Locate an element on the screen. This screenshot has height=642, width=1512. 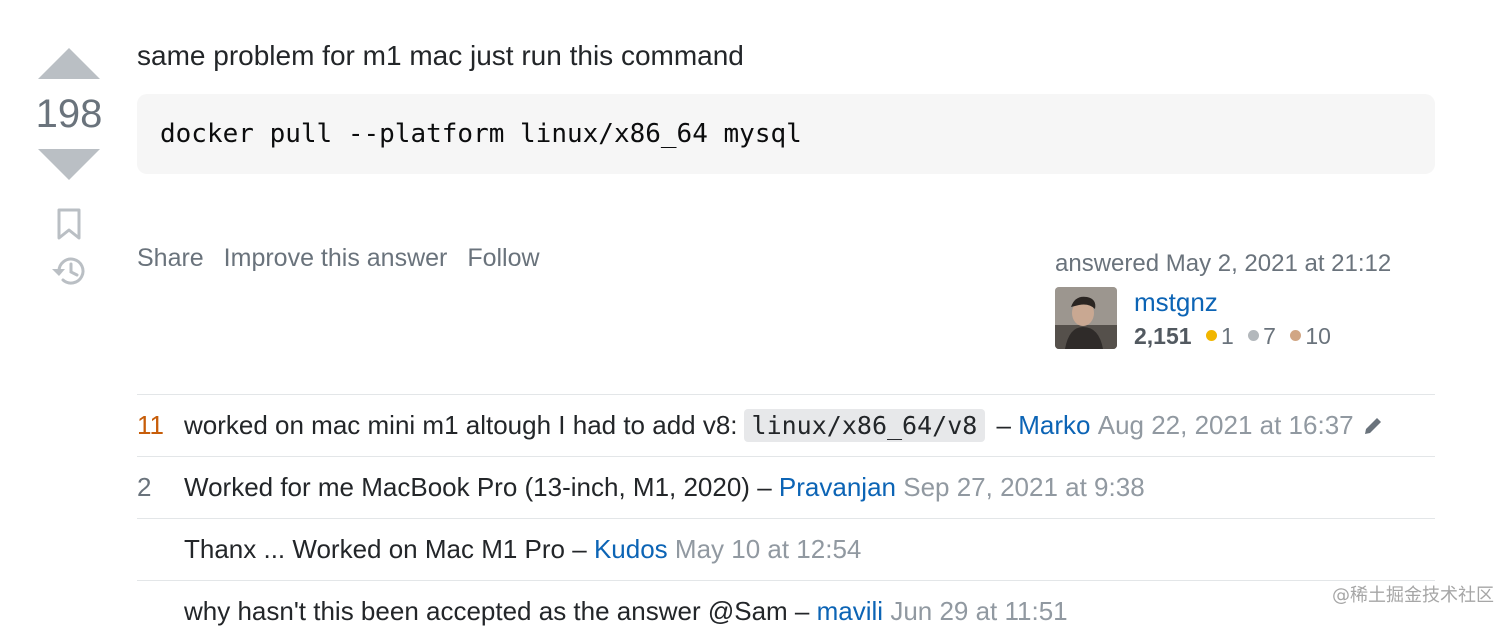
reputation-score: 2,151 is located at coordinates (1163, 336).